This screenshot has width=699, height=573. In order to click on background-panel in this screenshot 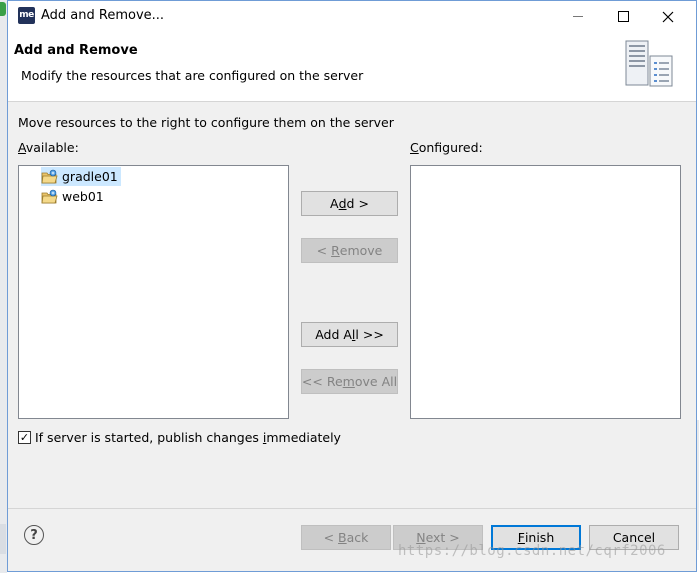, I will do `click(3, 539)`.